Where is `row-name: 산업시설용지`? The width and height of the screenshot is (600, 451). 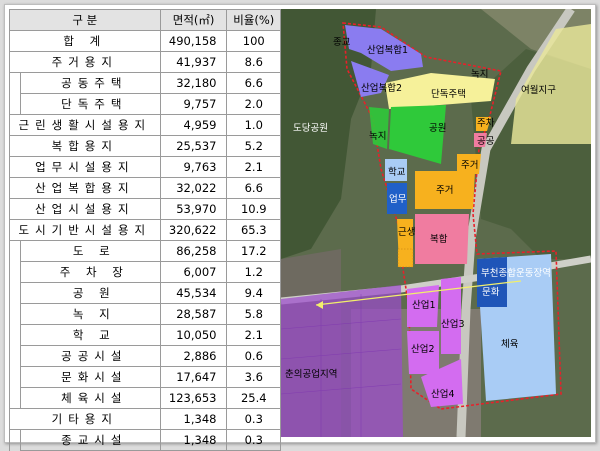
row-name: 산업시설용지 is located at coordinates (85, 209).